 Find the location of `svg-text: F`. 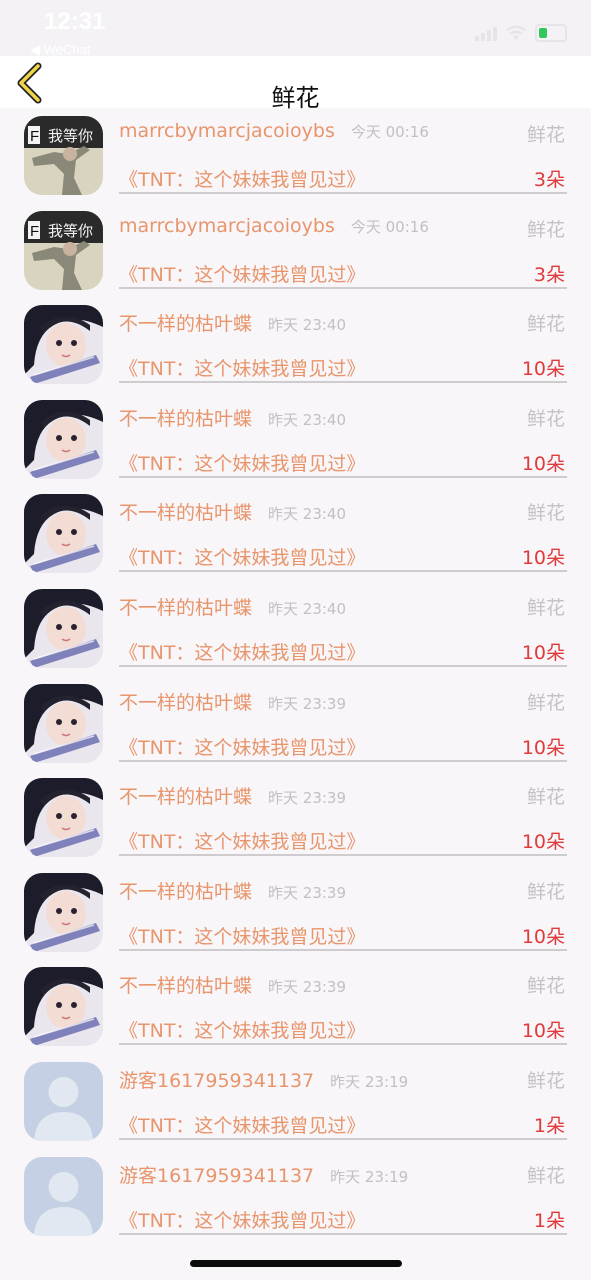

svg-text: F is located at coordinates (34, 136).